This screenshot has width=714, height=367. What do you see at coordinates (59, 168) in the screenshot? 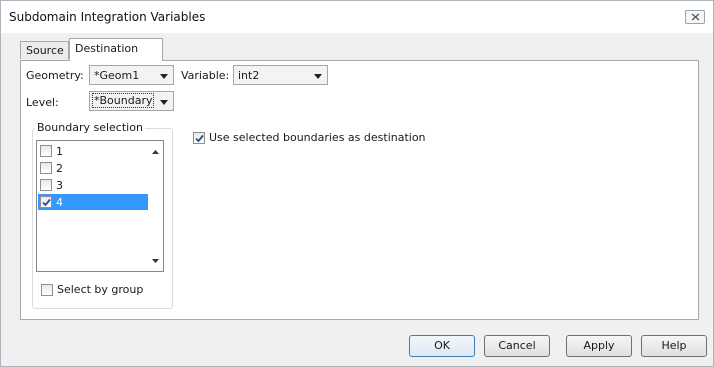
I see `list-item-label: 2` at bounding box center [59, 168].